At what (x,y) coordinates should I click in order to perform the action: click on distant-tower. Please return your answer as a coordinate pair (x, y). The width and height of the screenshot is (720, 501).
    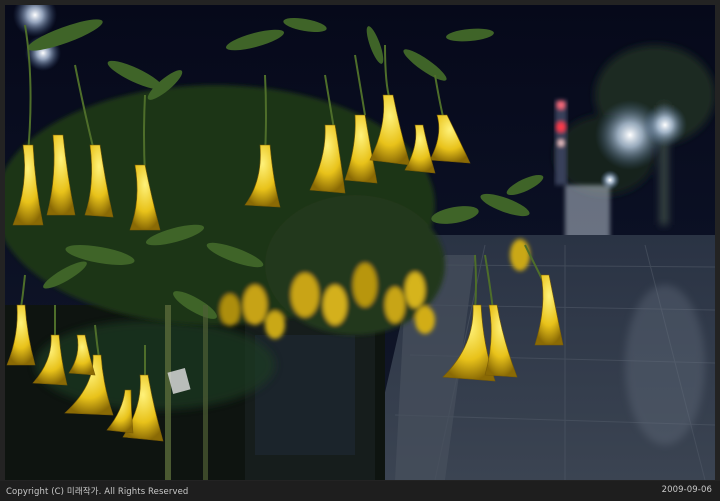
    Looking at the image, I should click on (561, 142).